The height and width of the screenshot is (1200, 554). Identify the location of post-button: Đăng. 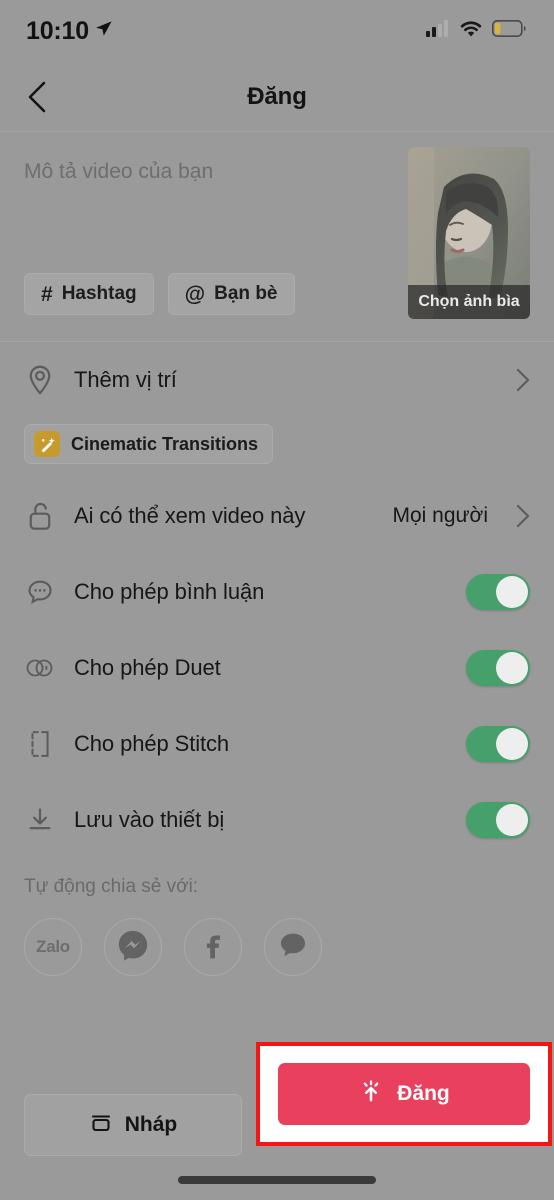
(404, 1094).